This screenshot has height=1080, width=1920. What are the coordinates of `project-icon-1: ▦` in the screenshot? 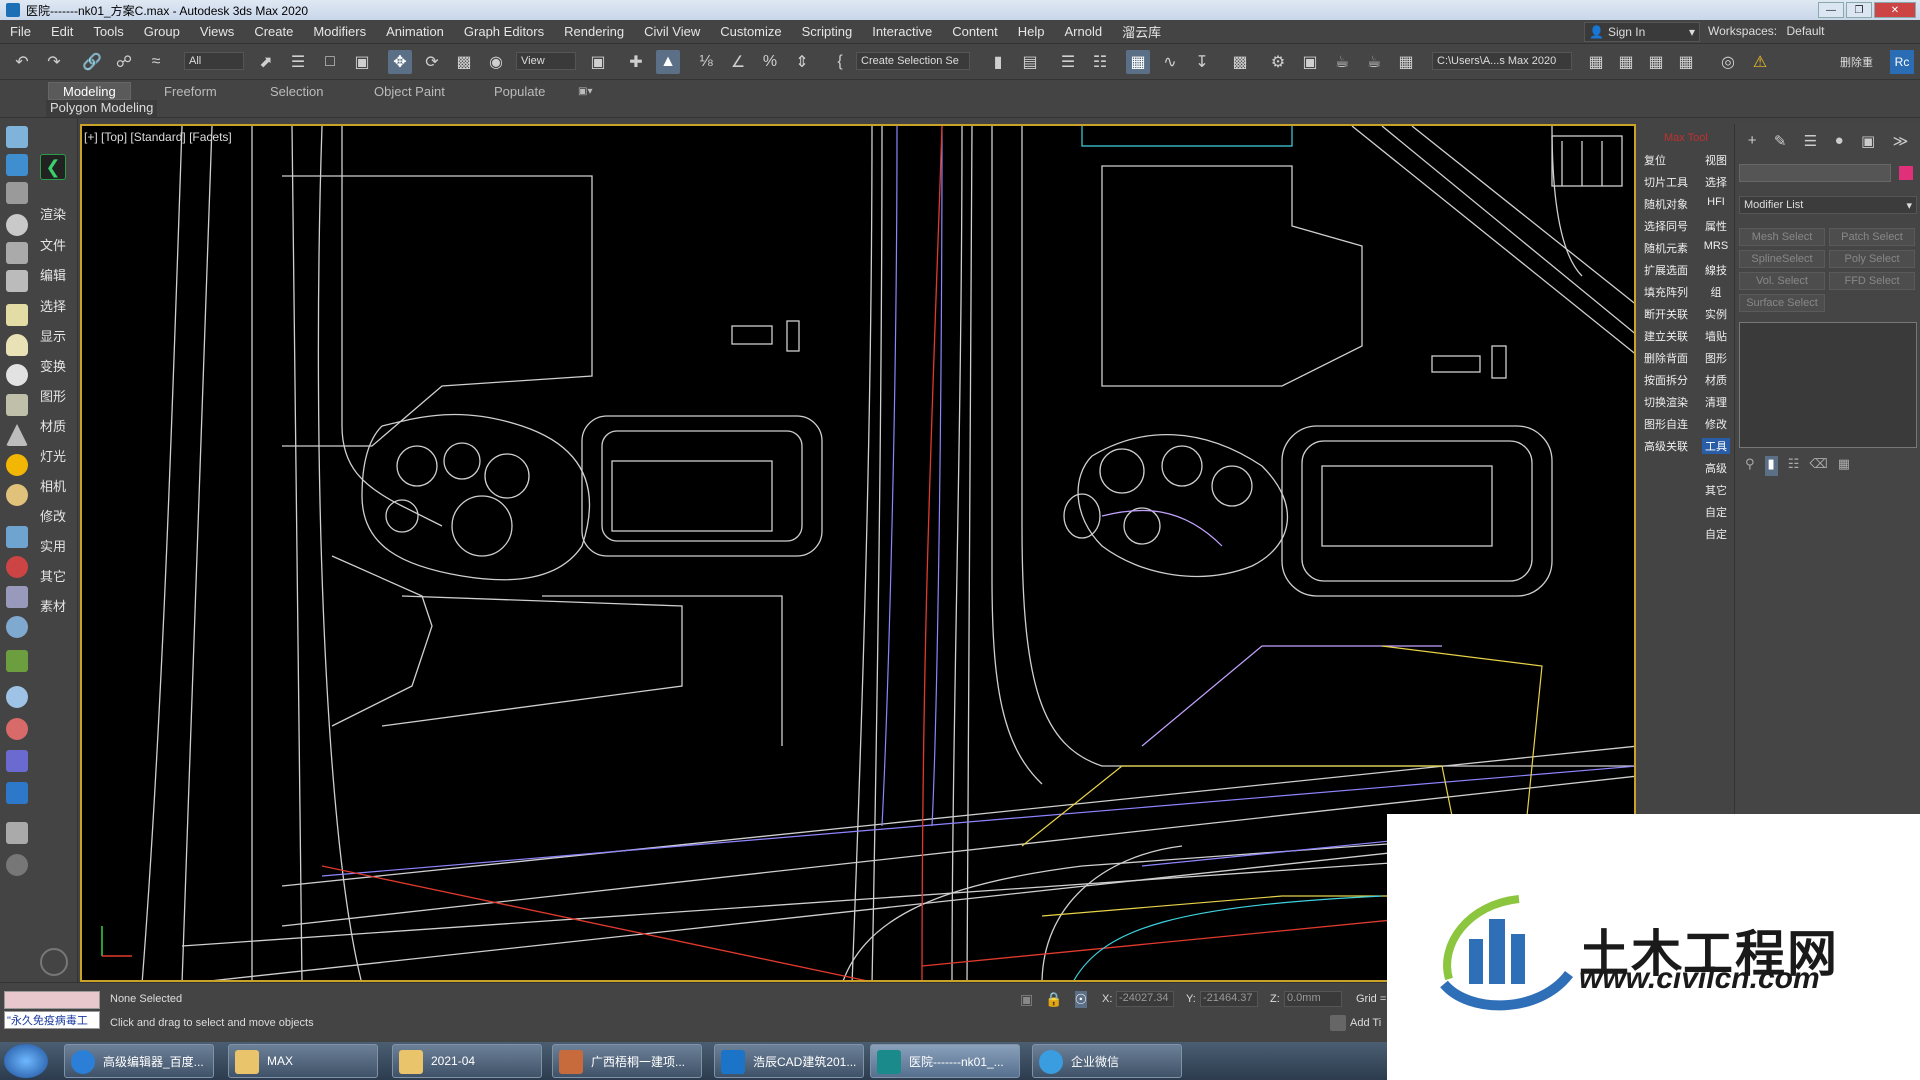 It's located at (1596, 62).